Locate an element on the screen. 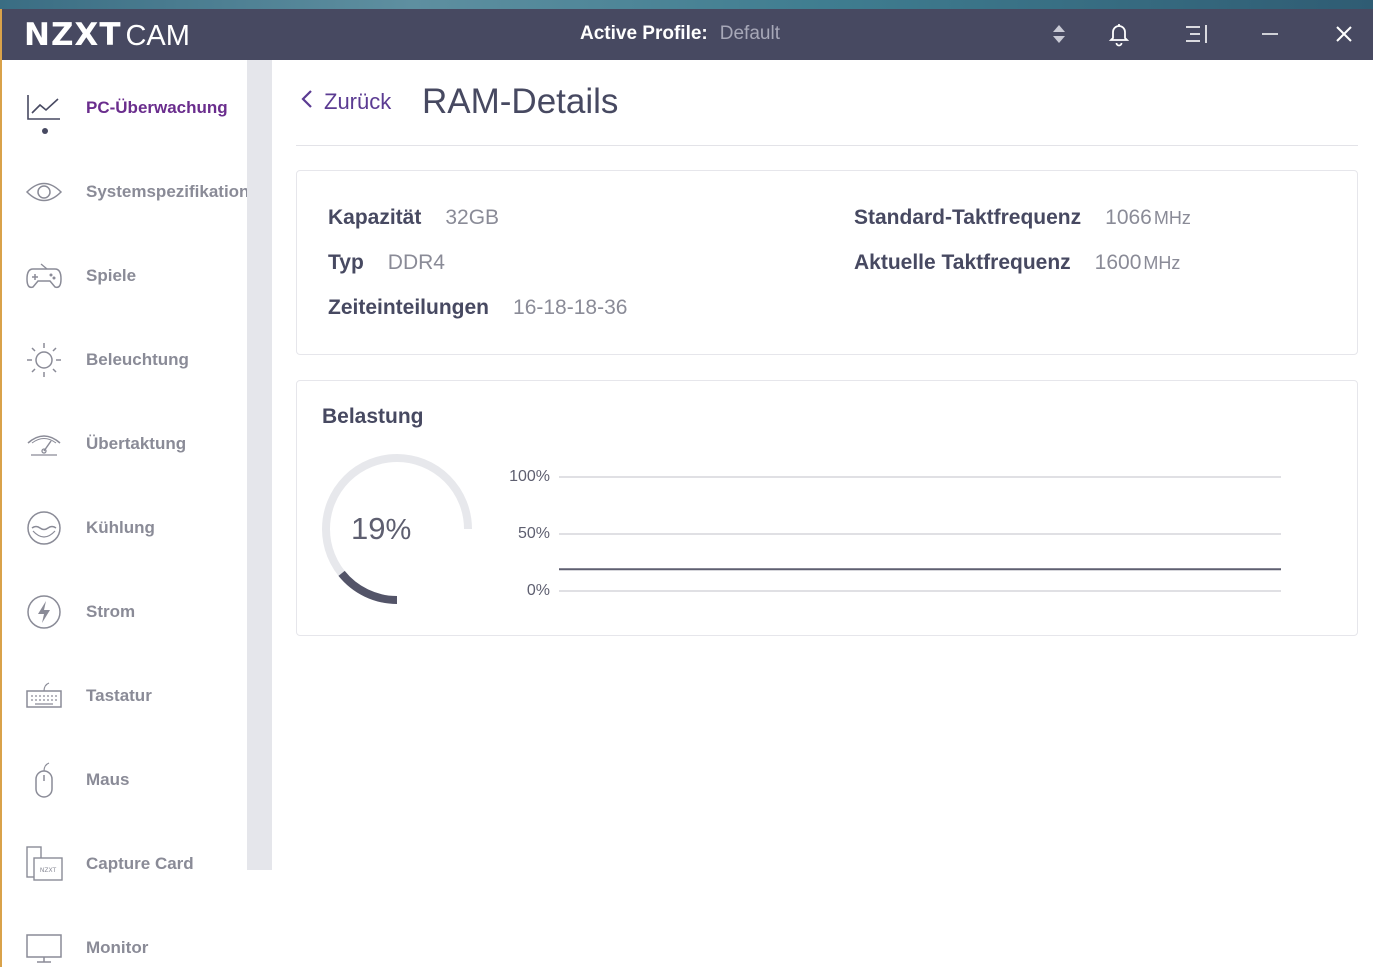  sidebar-item-lighting: Beleuchtung is located at coordinates (124, 360).